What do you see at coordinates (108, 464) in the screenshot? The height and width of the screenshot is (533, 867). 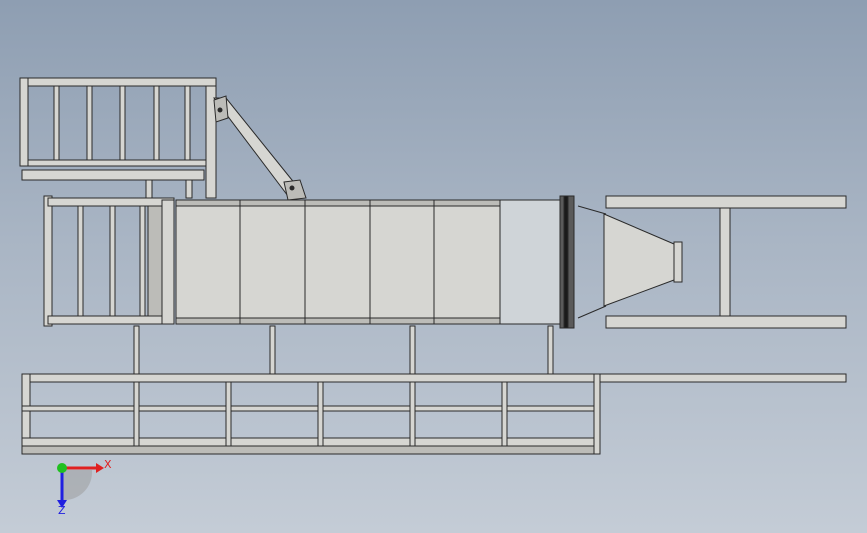 I see `x-axis-label: X` at bounding box center [108, 464].